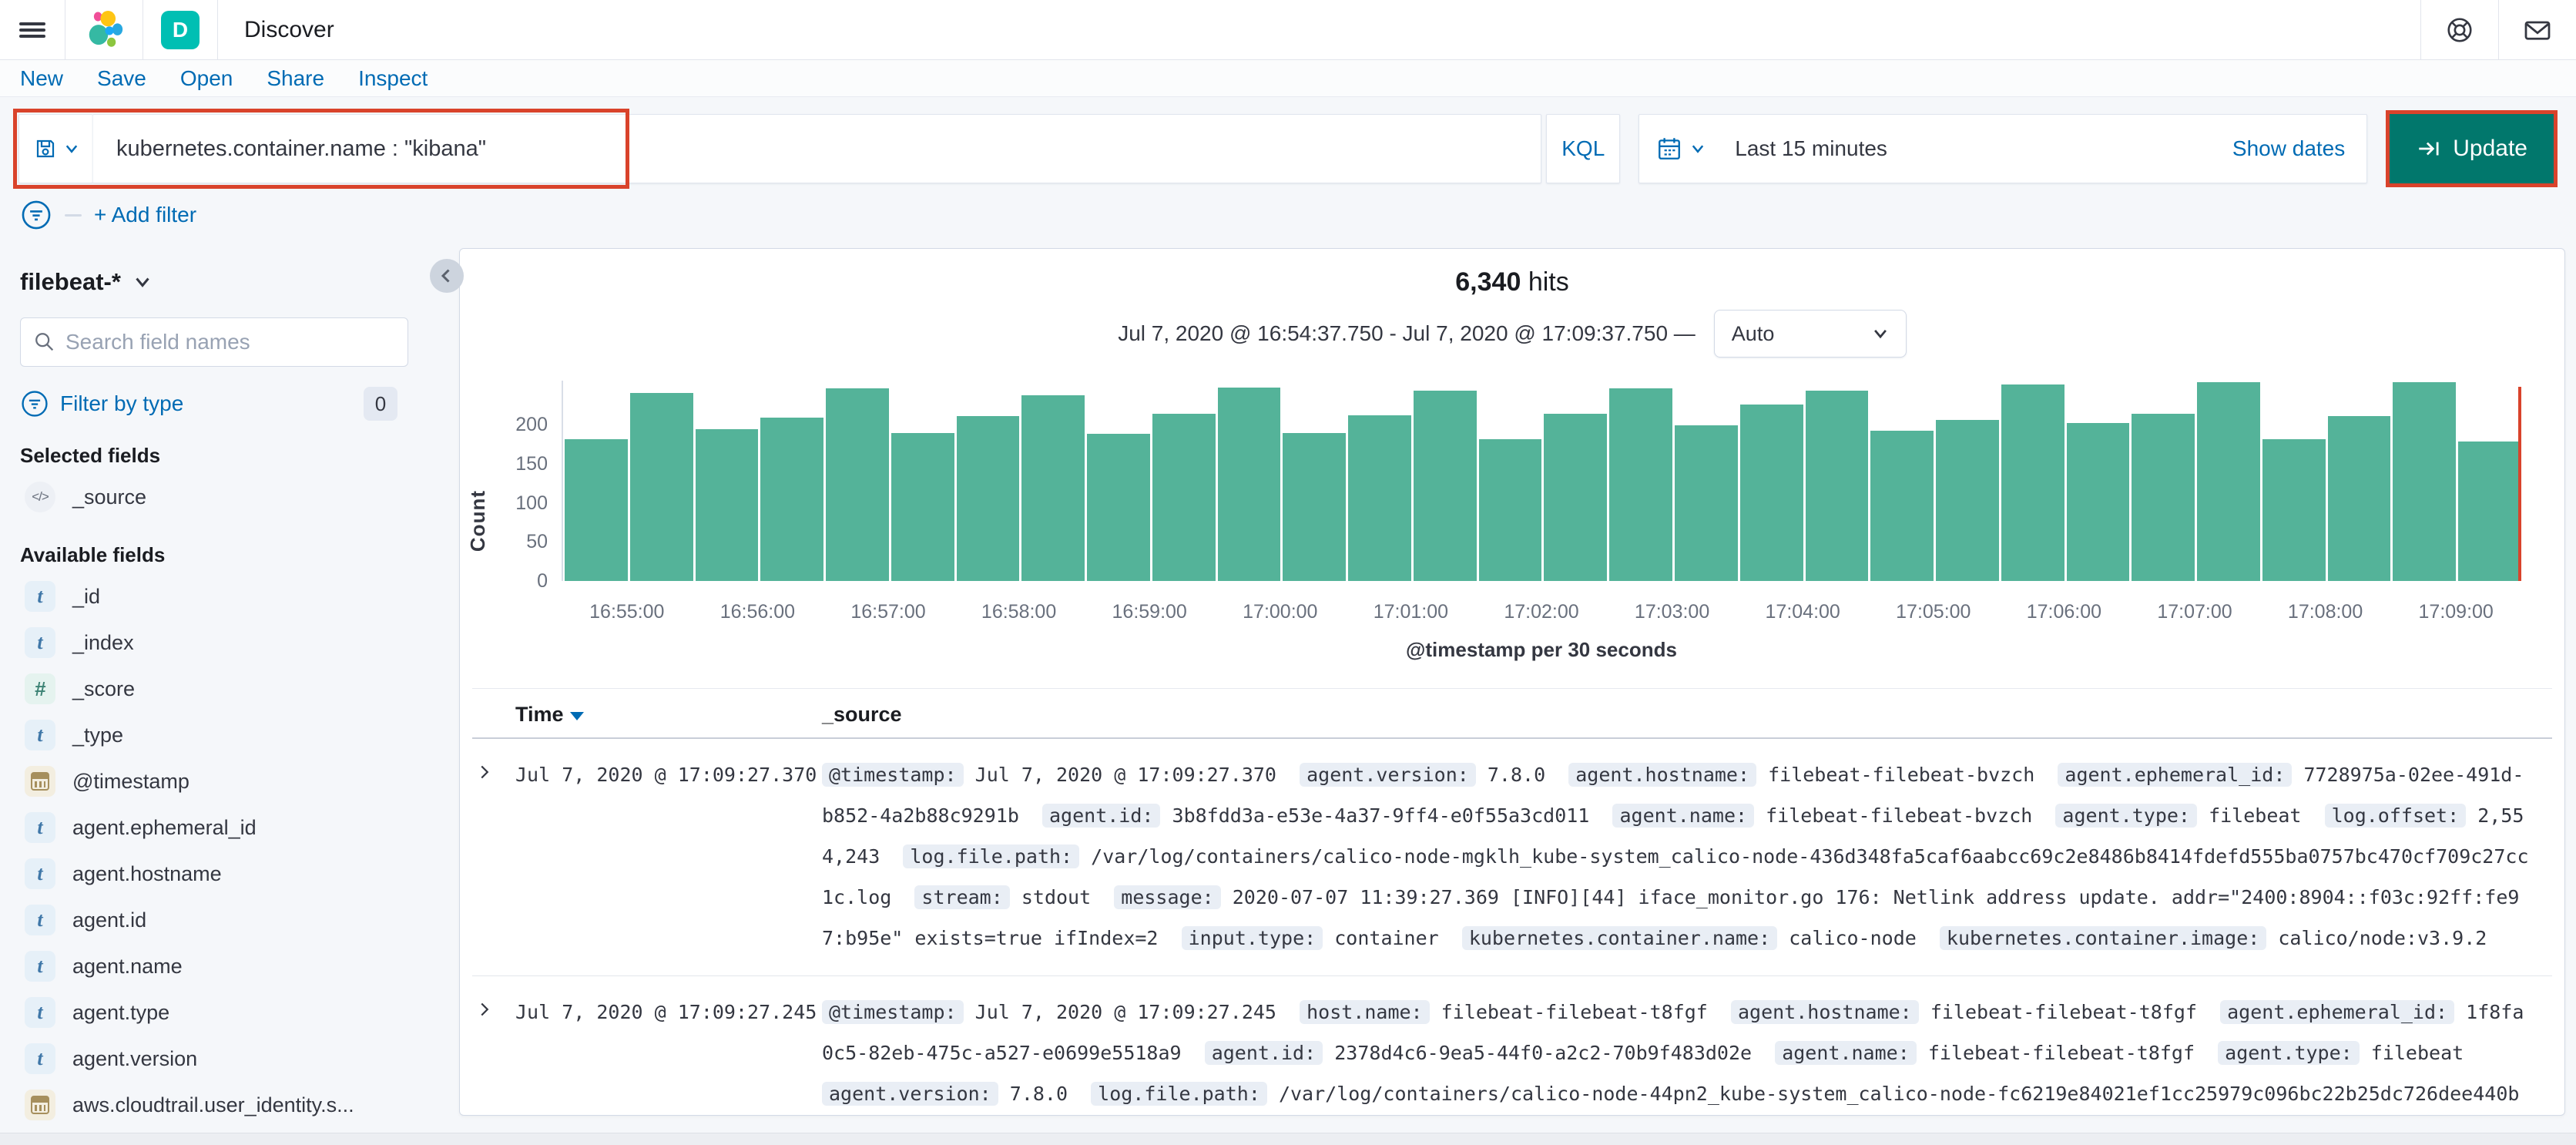  What do you see at coordinates (55, 149) in the screenshot?
I see `saved-query-menu-button` at bounding box center [55, 149].